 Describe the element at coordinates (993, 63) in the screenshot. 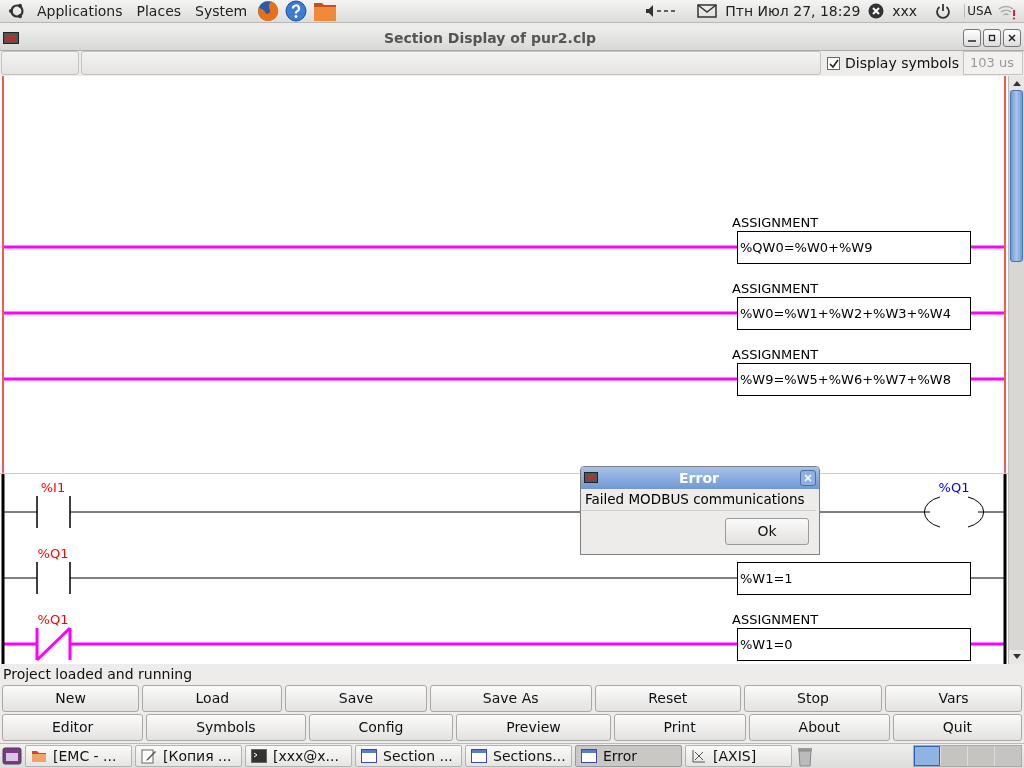

I see `cycle-time-field: 103 us` at that location.